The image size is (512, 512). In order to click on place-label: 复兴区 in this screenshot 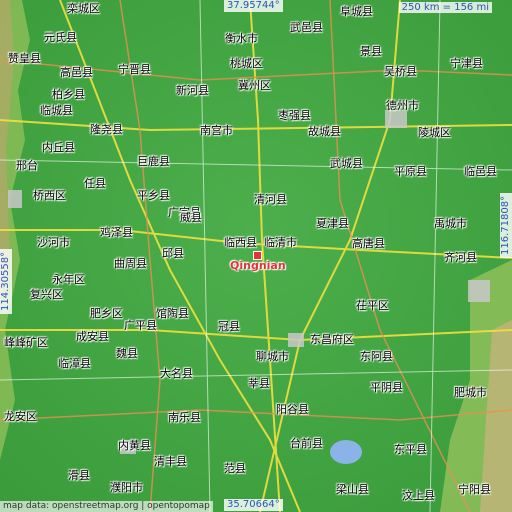, I will do `click(46, 294)`.